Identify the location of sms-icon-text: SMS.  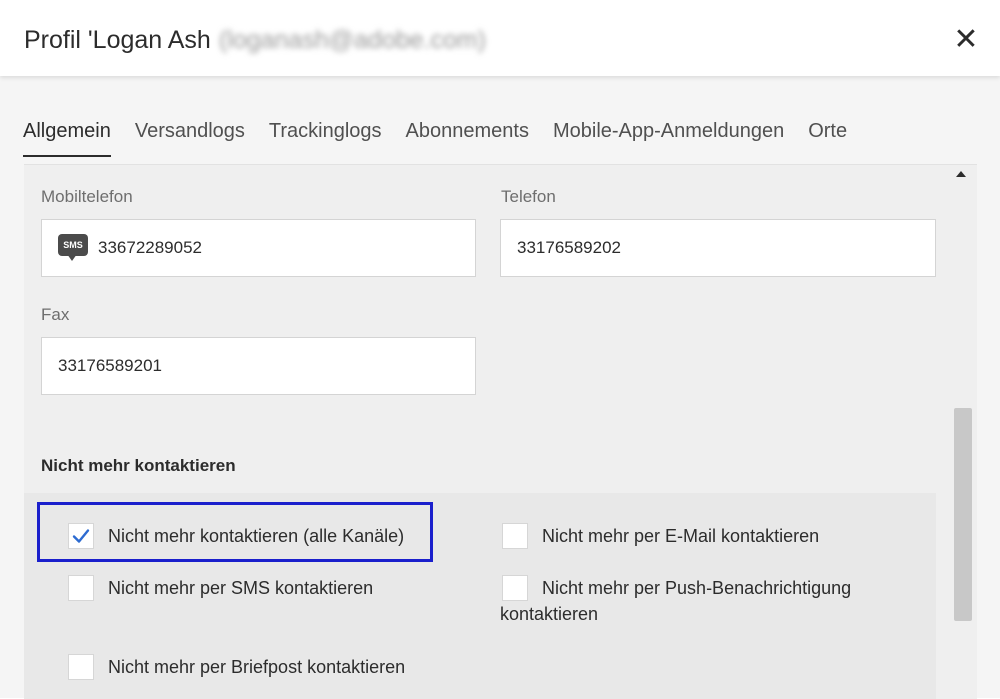
(73, 245).